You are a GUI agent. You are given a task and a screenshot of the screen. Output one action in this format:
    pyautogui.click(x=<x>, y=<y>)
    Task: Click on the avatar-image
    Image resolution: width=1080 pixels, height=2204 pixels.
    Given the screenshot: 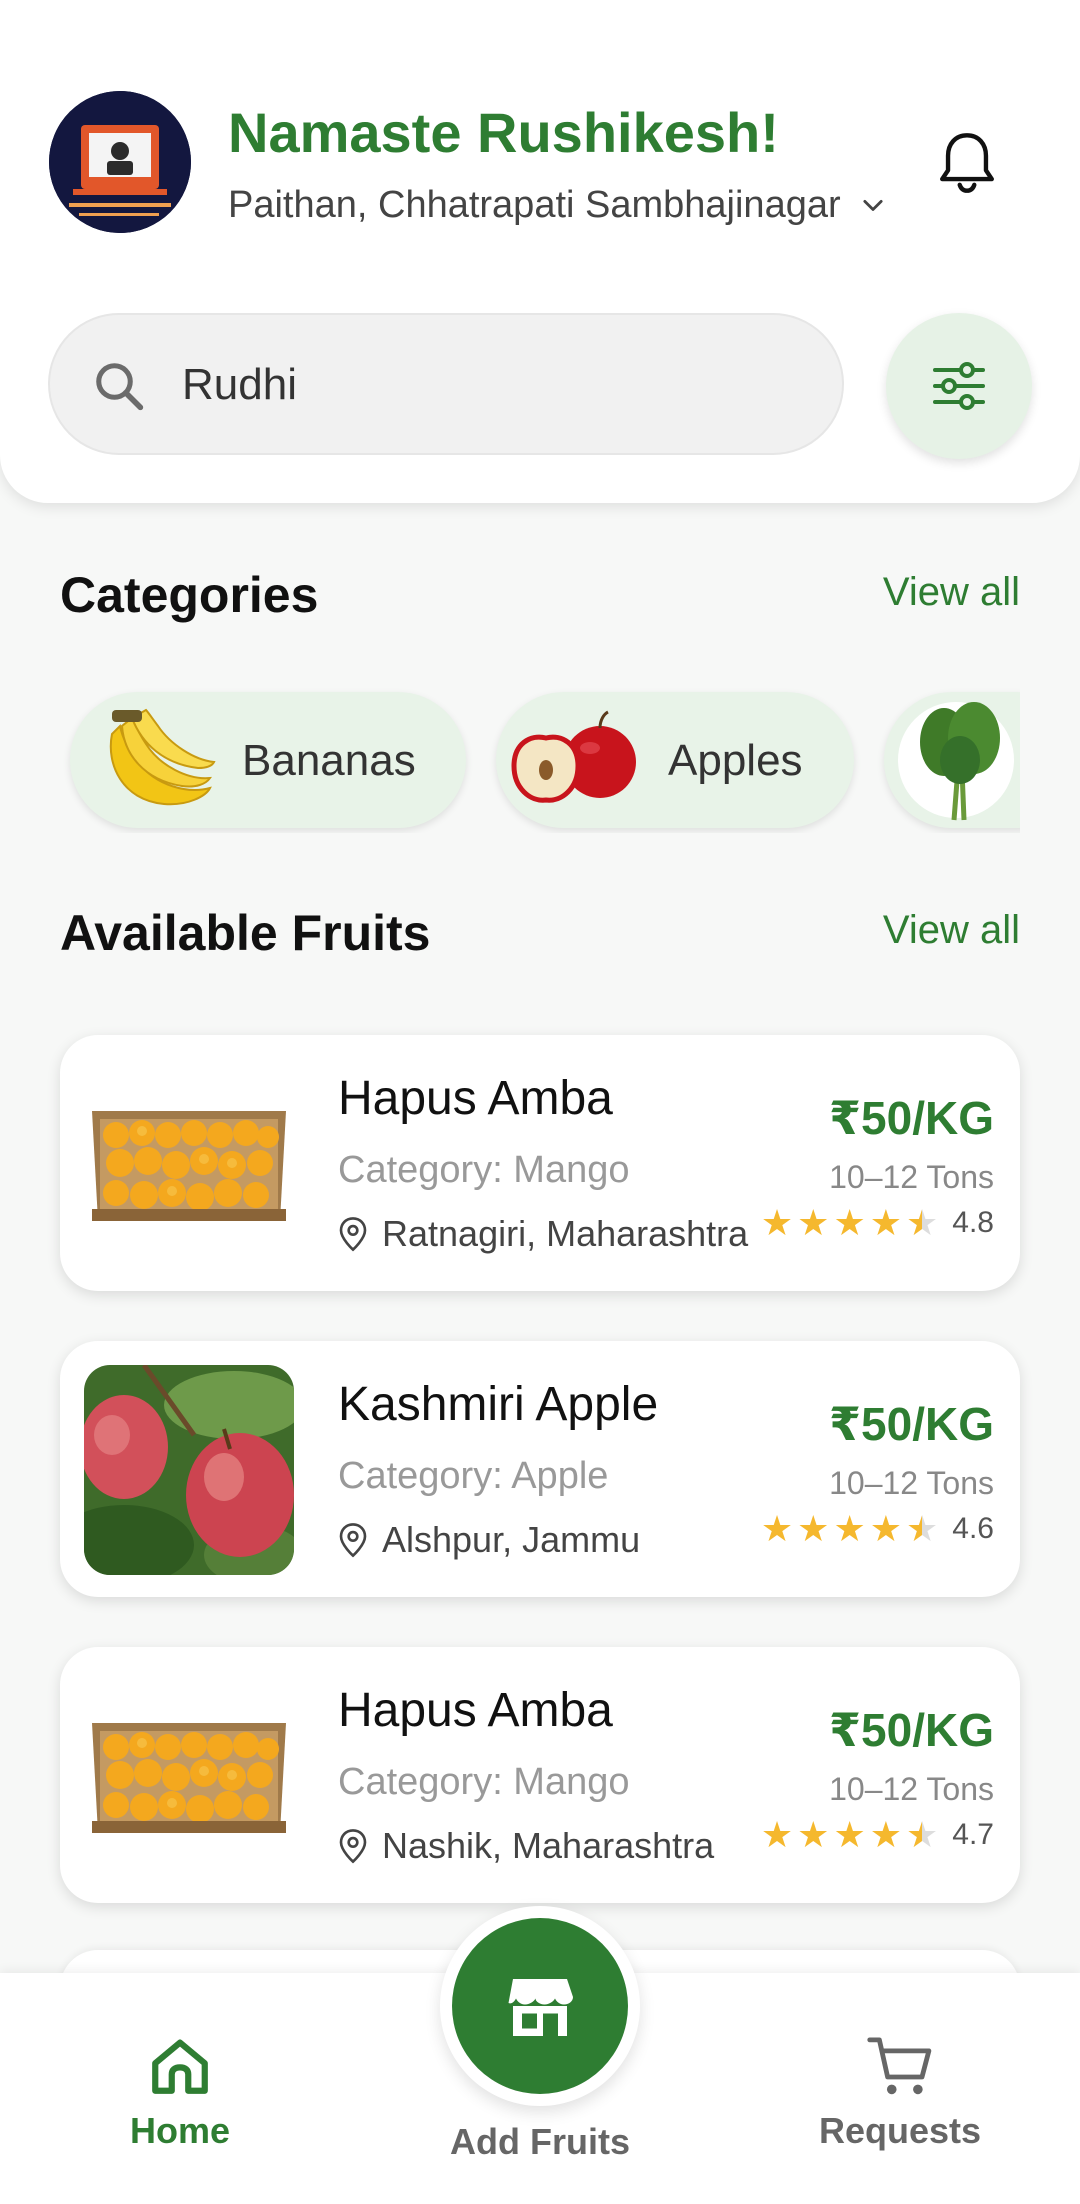 What is the action you would take?
    pyautogui.click(x=120, y=162)
    